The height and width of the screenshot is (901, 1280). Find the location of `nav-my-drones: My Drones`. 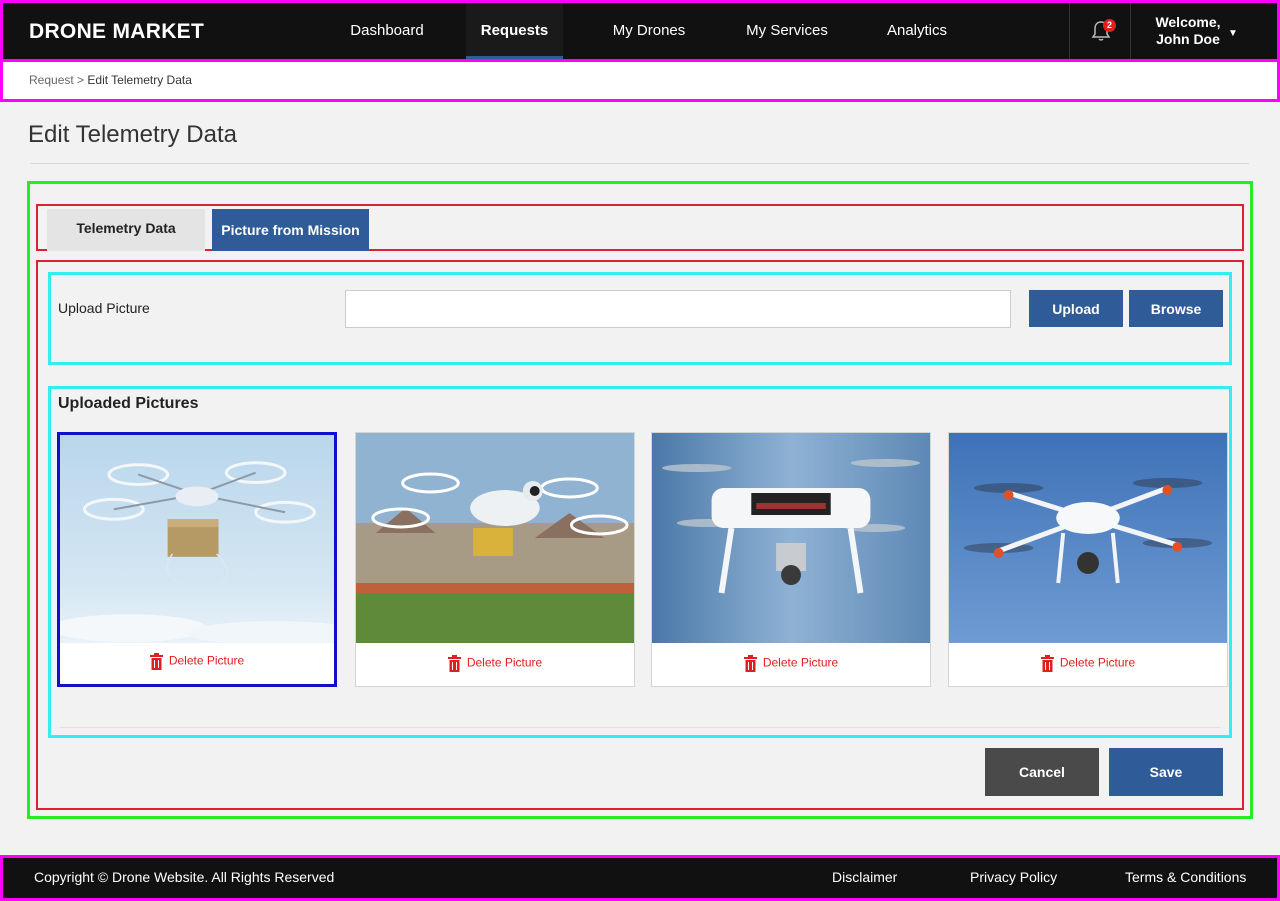

nav-my-drones: My Drones is located at coordinates (649, 31).